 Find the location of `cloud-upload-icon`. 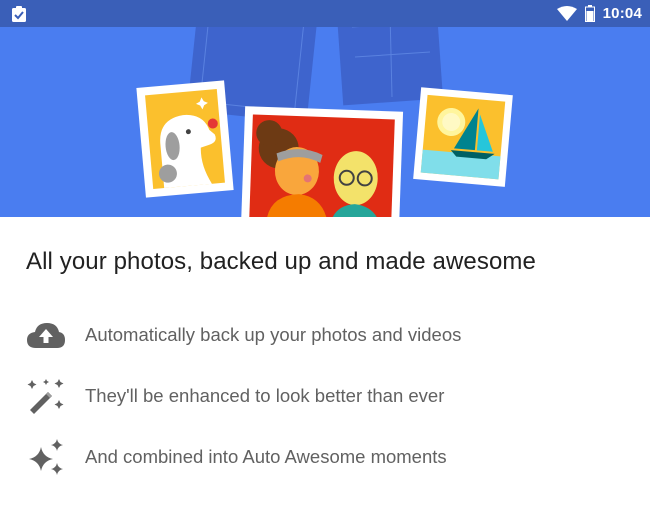

cloud-upload-icon is located at coordinates (46, 335).